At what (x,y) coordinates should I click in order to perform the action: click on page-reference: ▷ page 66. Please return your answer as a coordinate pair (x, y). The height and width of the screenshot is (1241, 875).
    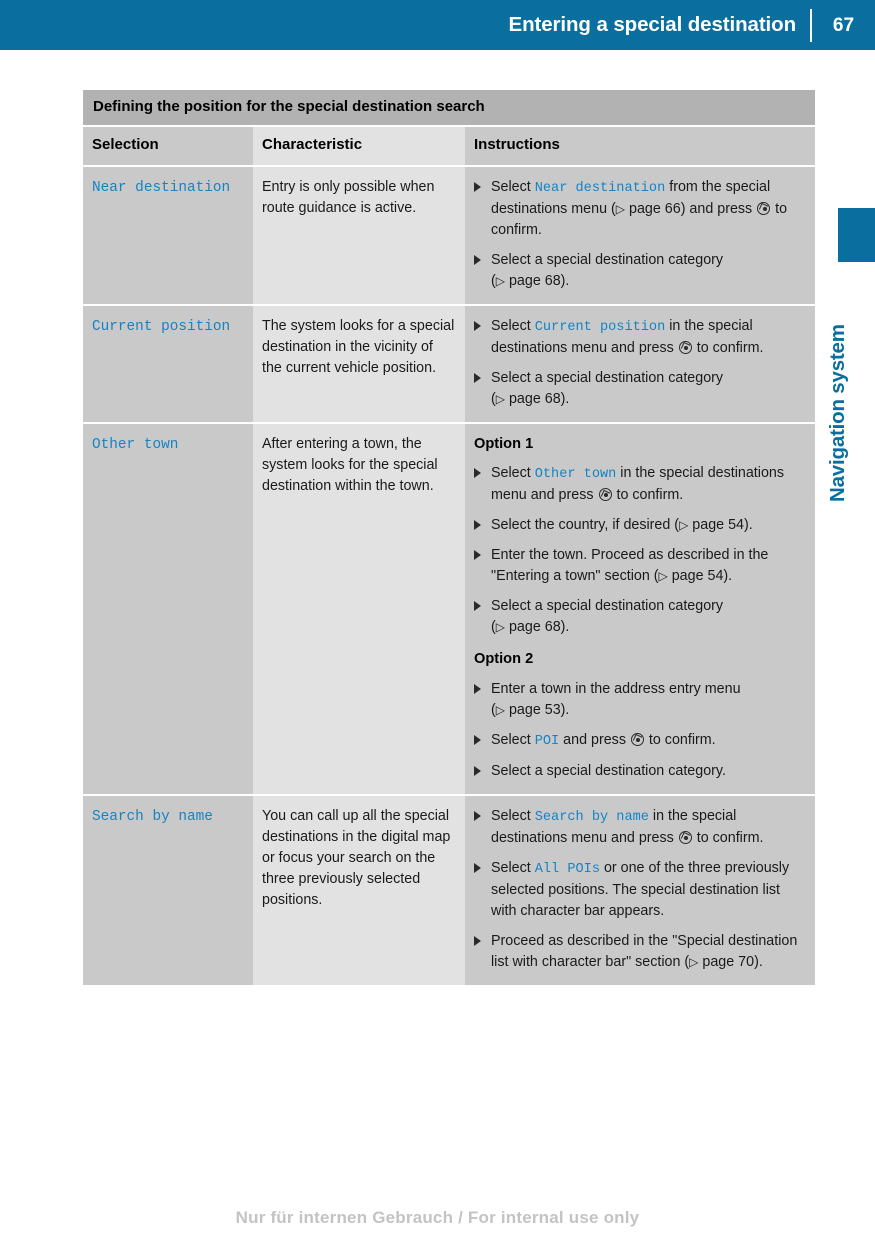
    Looking at the image, I should click on (648, 209).